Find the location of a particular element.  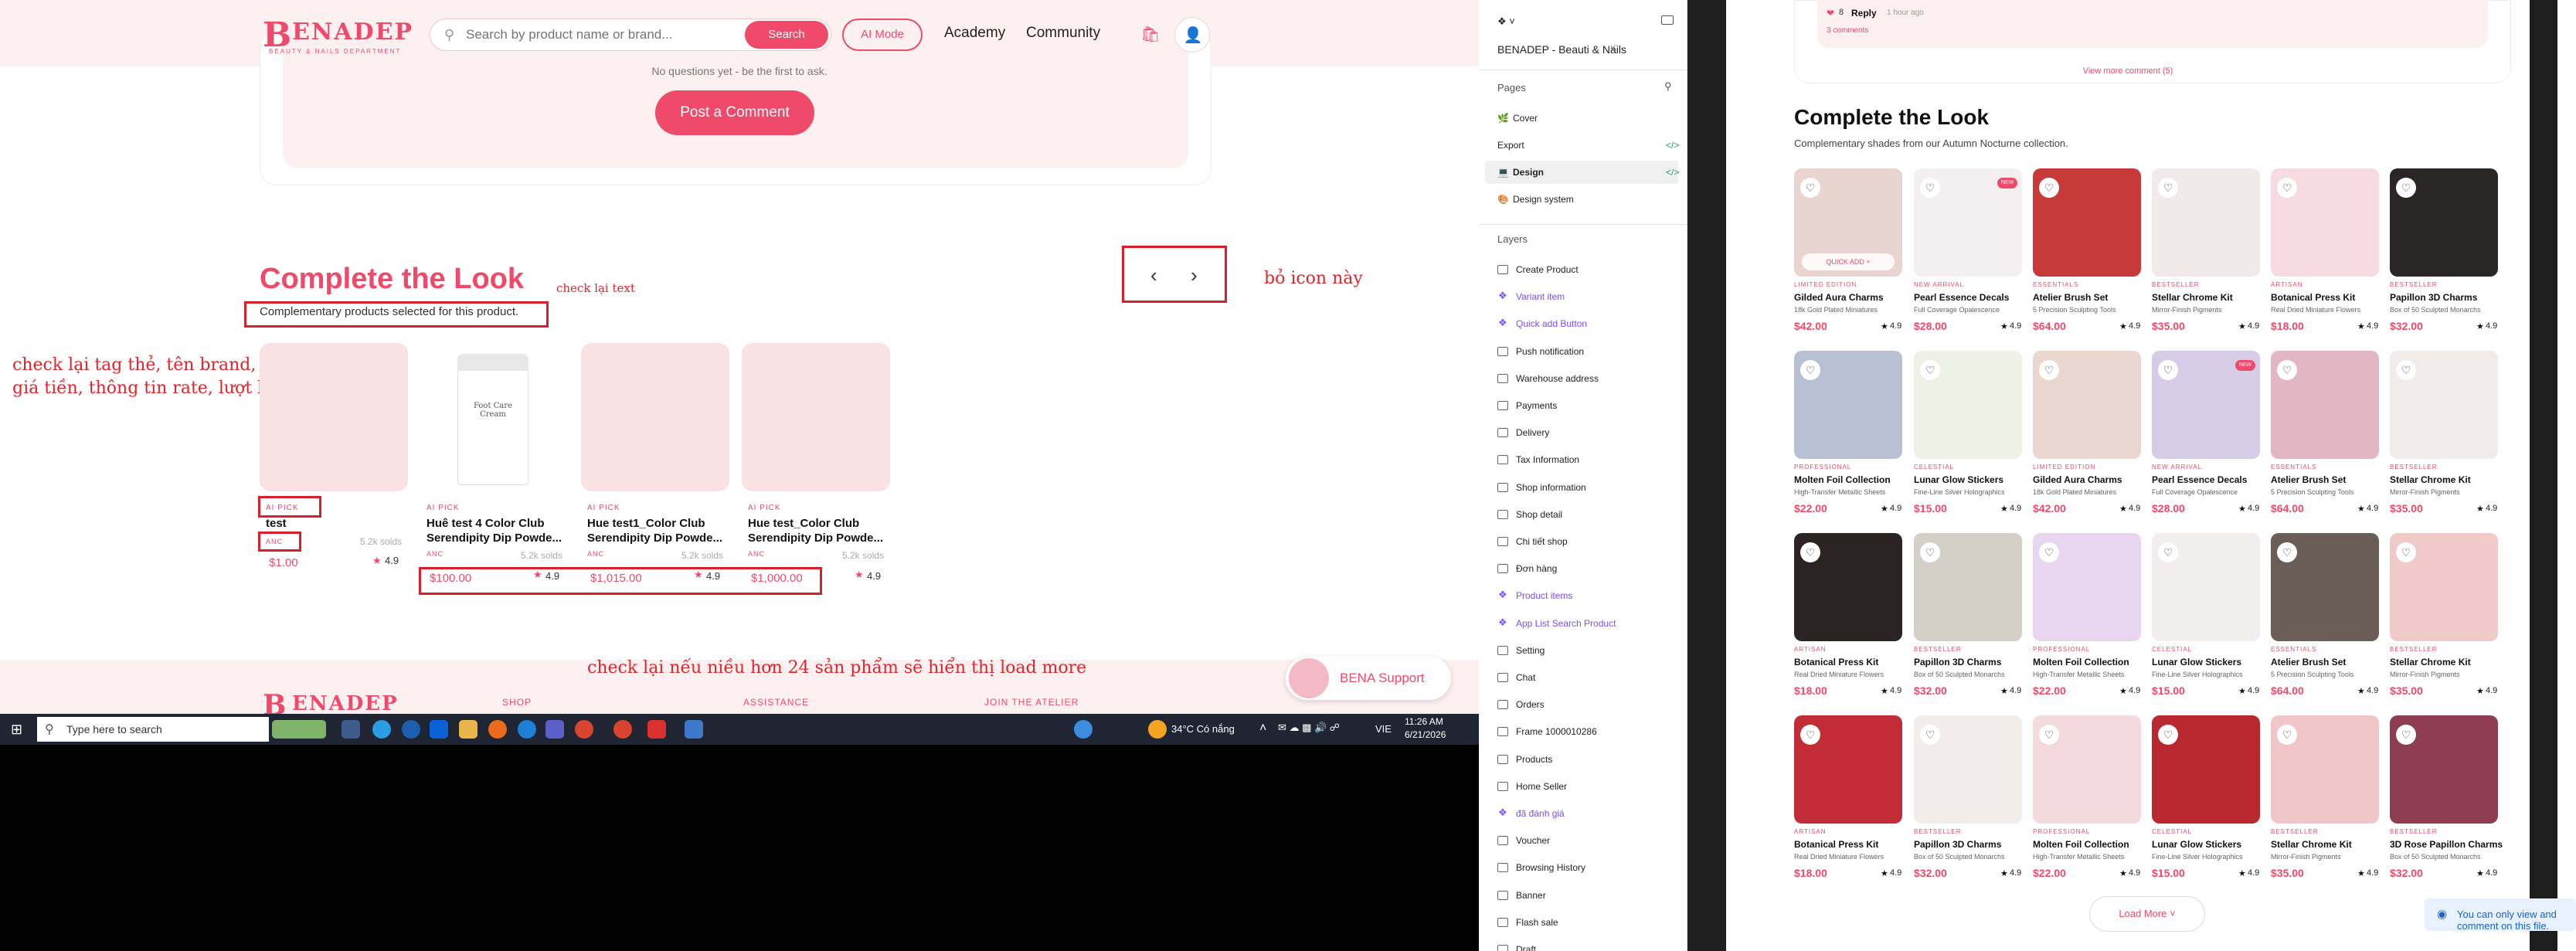

file-dropdown-icon: ˅ is located at coordinates (1613, 47).